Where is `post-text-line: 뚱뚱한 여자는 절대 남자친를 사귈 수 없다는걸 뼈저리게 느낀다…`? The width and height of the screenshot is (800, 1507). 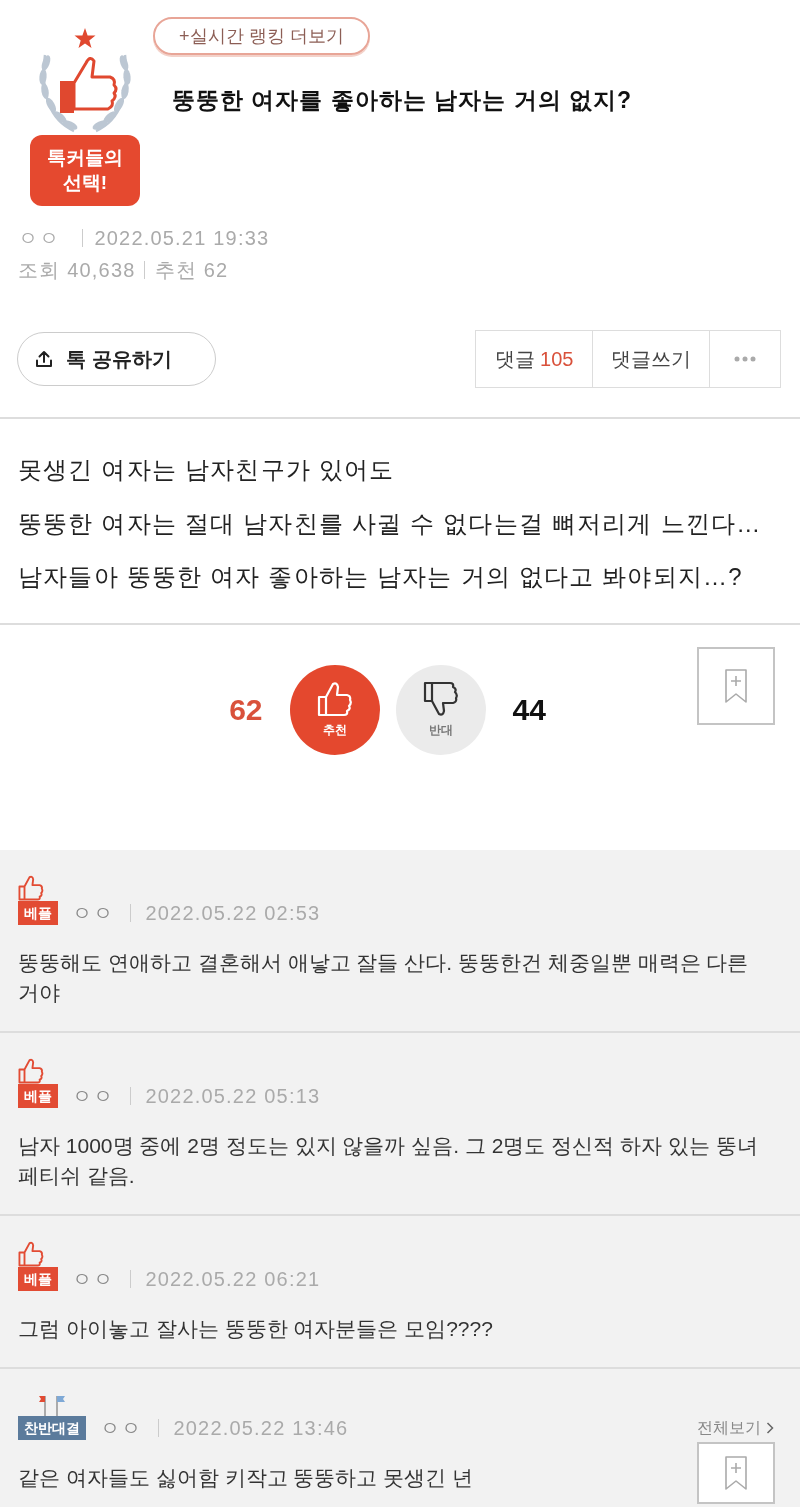
post-text-line: 뚱뚱한 여자는 절대 남자친를 사귈 수 없다는걸 뼈저리게 느낀다… is located at coordinates (390, 523).